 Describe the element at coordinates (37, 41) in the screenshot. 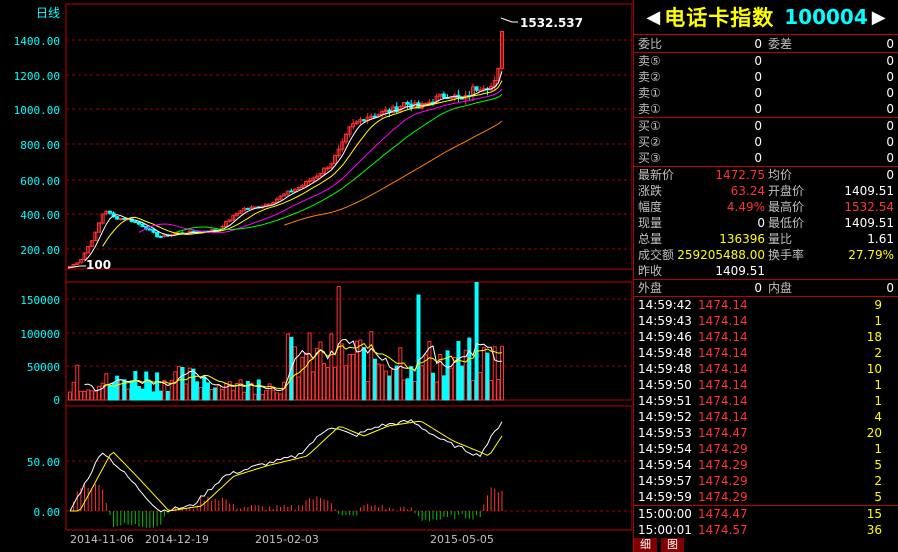

I see `price-axis-label: 1400.00` at that location.